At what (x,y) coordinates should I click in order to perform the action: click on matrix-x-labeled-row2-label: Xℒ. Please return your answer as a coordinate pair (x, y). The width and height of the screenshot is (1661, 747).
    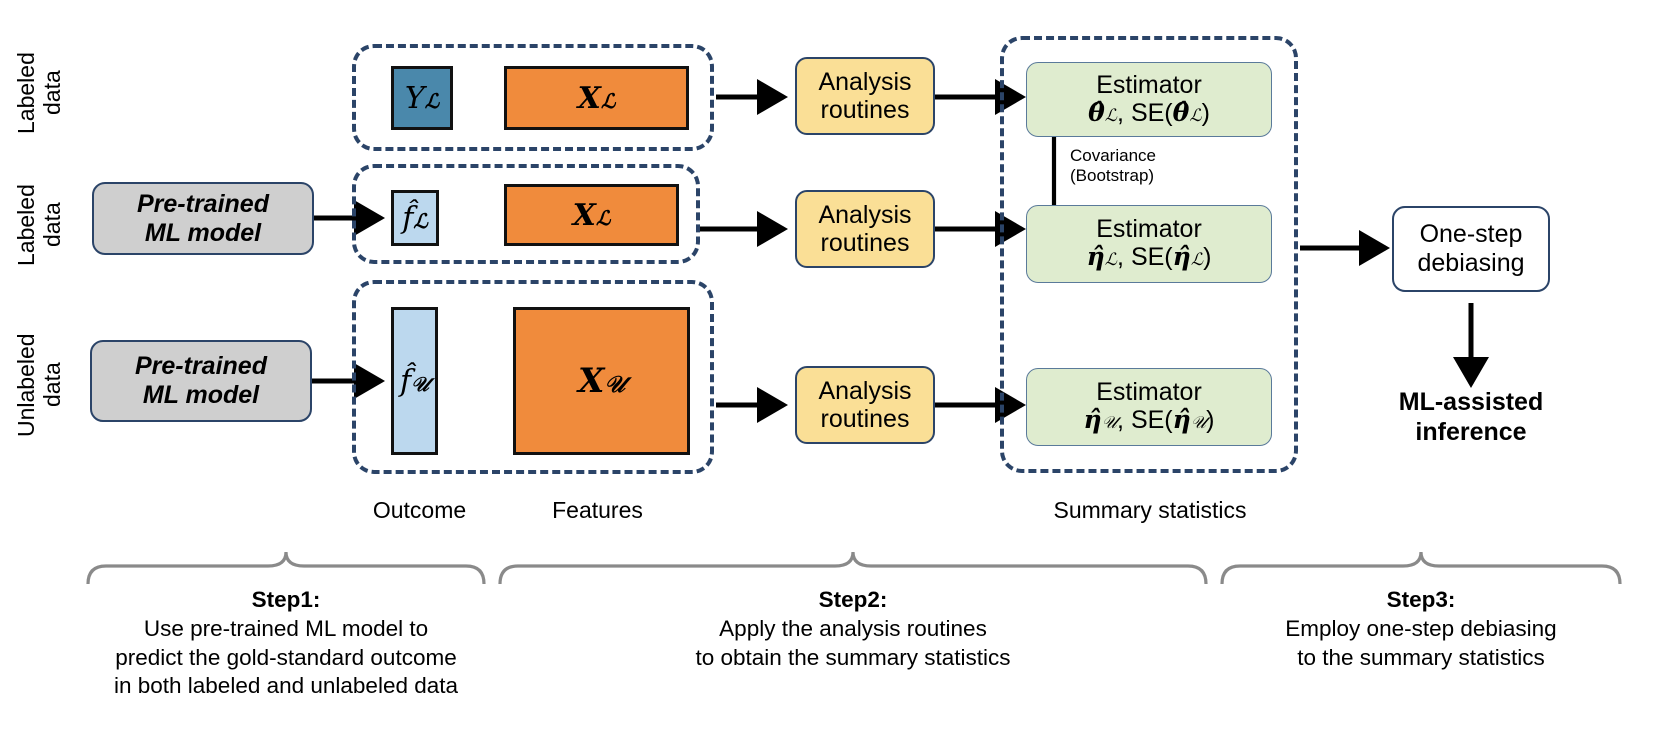
    Looking at the image, I should click on (591, 215).